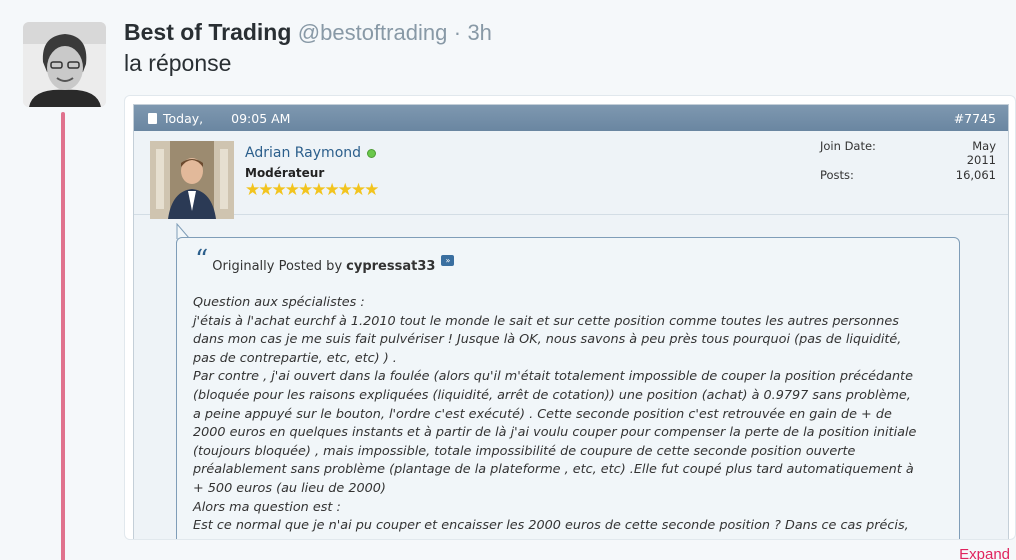  I want to click on quote-author: cypressat33, so click(391, 266).